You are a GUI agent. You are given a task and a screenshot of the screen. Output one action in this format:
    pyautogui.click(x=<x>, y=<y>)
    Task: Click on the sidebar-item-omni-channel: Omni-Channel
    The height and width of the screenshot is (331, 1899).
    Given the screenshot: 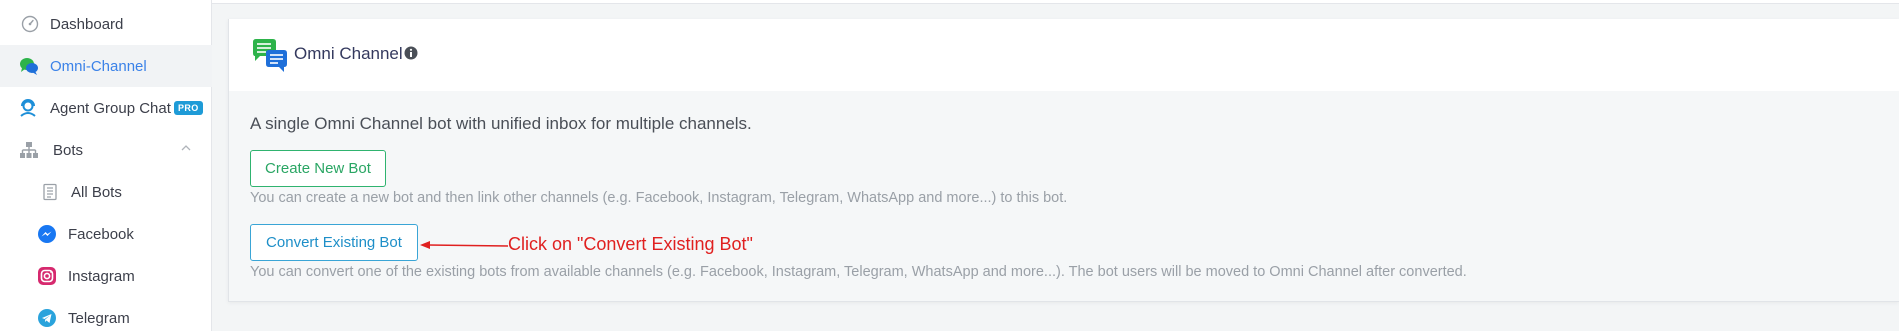 What is the action you would take?
    pyautogui.click(x=106, y=66)
    